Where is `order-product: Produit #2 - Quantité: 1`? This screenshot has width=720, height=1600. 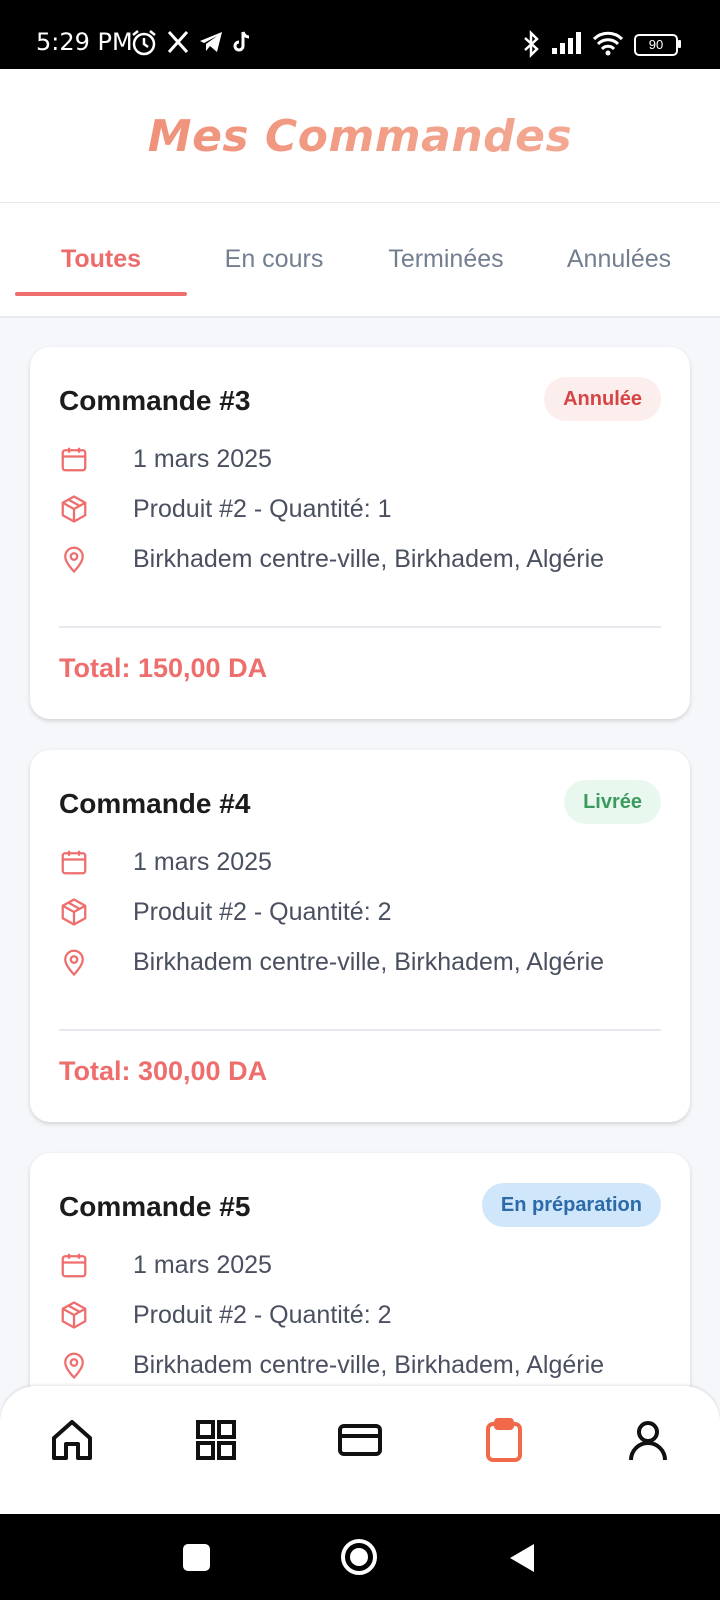 order-product: Produit #2 - Quantité: 1 is located at coordinates (262, 509).